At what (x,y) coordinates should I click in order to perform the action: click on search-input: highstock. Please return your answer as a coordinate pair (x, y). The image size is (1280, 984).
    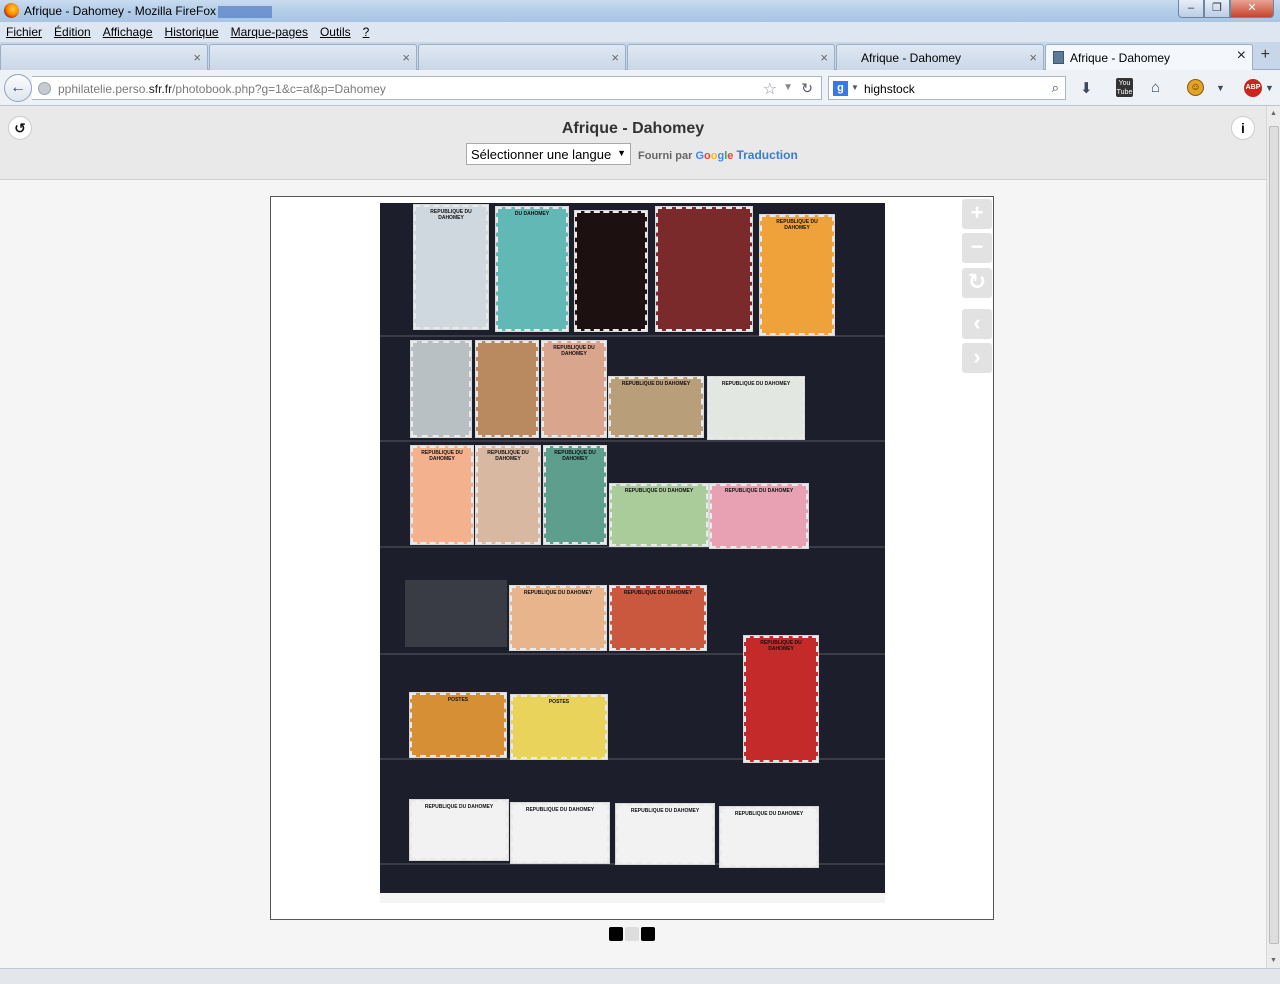
    Looking at the image, I should click on (889, 89).